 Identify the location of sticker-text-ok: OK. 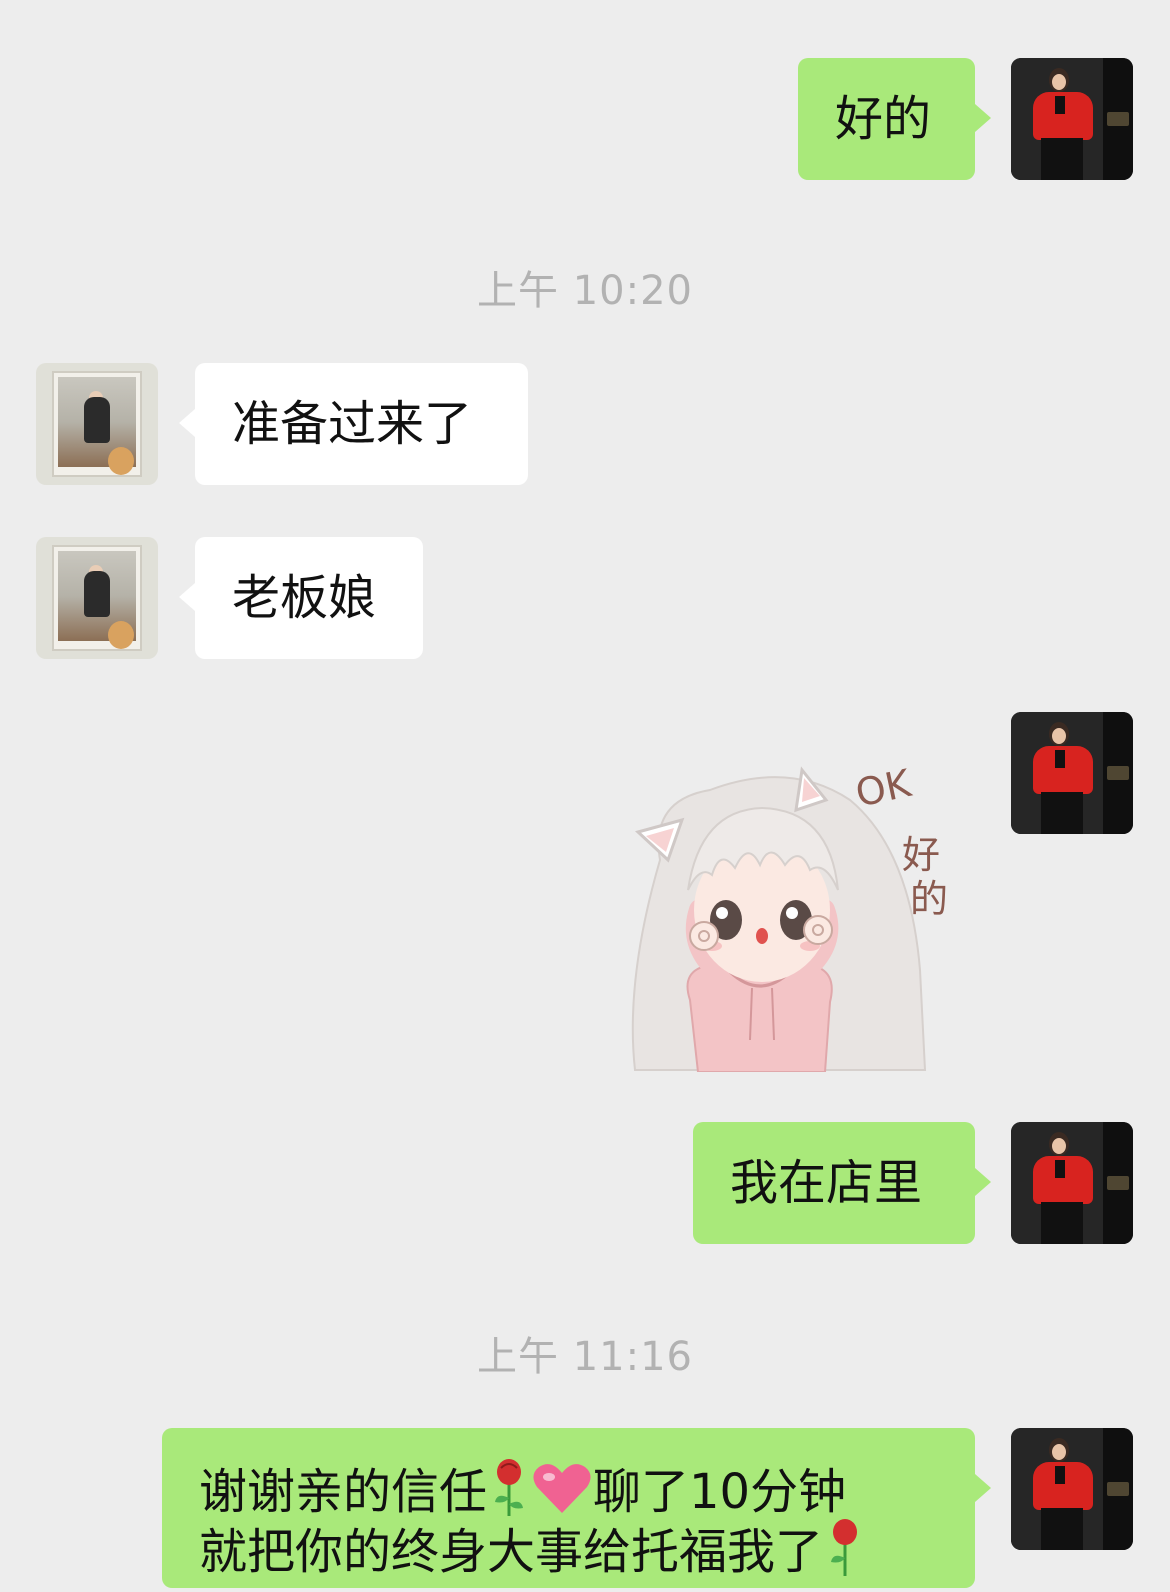
(884, 788).